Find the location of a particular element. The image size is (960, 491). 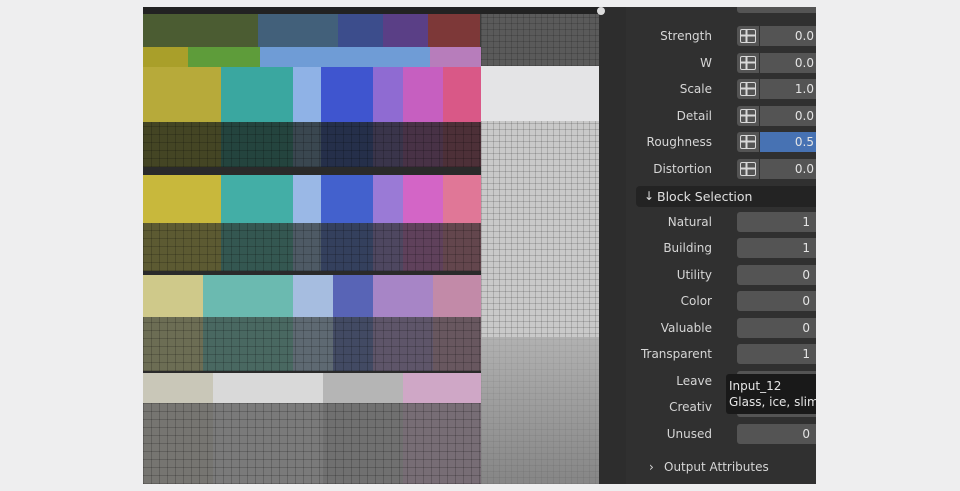

white-swatch is located at coordinates (540, 93).